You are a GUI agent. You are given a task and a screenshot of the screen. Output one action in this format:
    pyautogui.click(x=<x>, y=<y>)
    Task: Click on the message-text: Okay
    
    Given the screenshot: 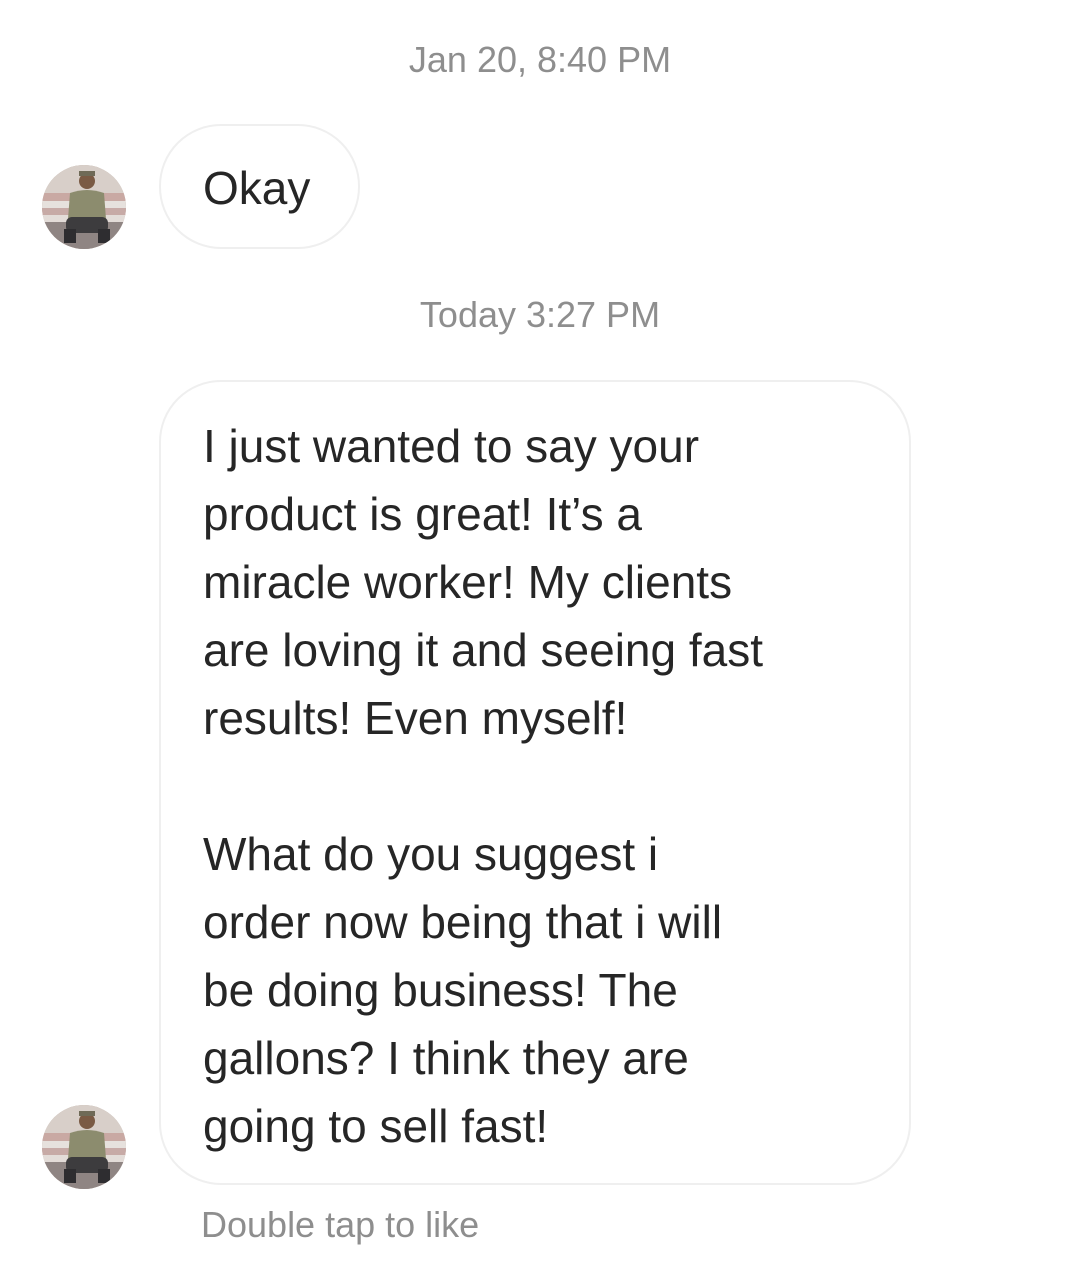 What is the action you would take?
    pyautogui.click(x=257, y=188)
    